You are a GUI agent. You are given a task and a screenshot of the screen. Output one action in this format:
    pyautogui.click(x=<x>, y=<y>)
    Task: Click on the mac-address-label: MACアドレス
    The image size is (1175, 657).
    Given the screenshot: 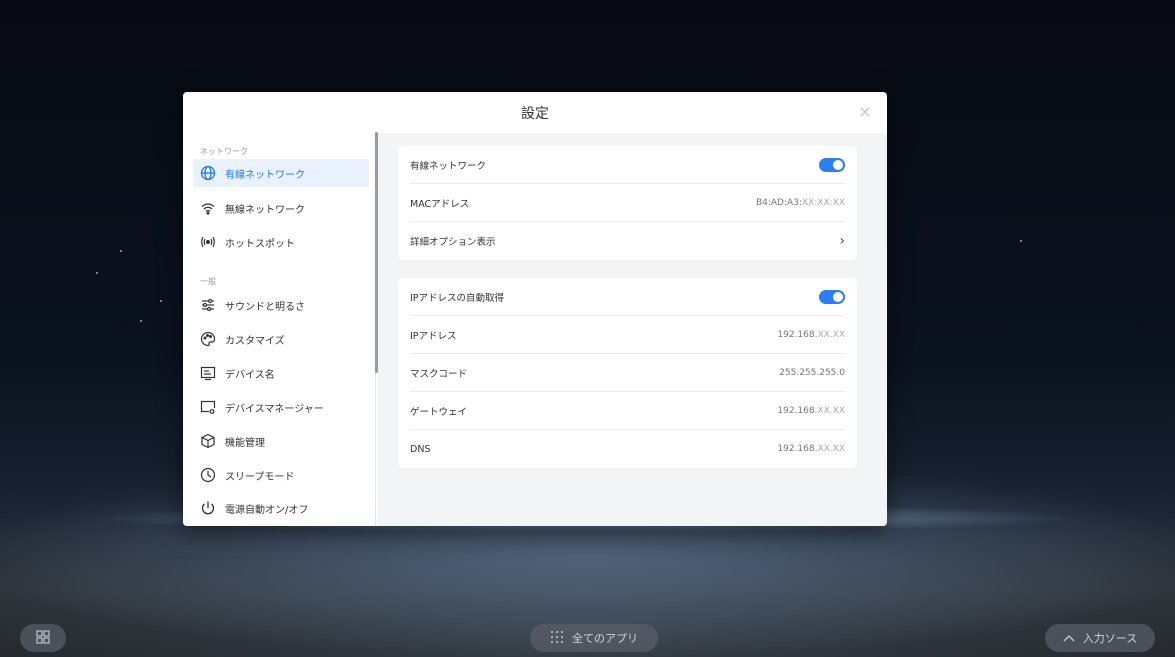 What is the action you would take?
    pyautogui.click(x=440, y=204)
    